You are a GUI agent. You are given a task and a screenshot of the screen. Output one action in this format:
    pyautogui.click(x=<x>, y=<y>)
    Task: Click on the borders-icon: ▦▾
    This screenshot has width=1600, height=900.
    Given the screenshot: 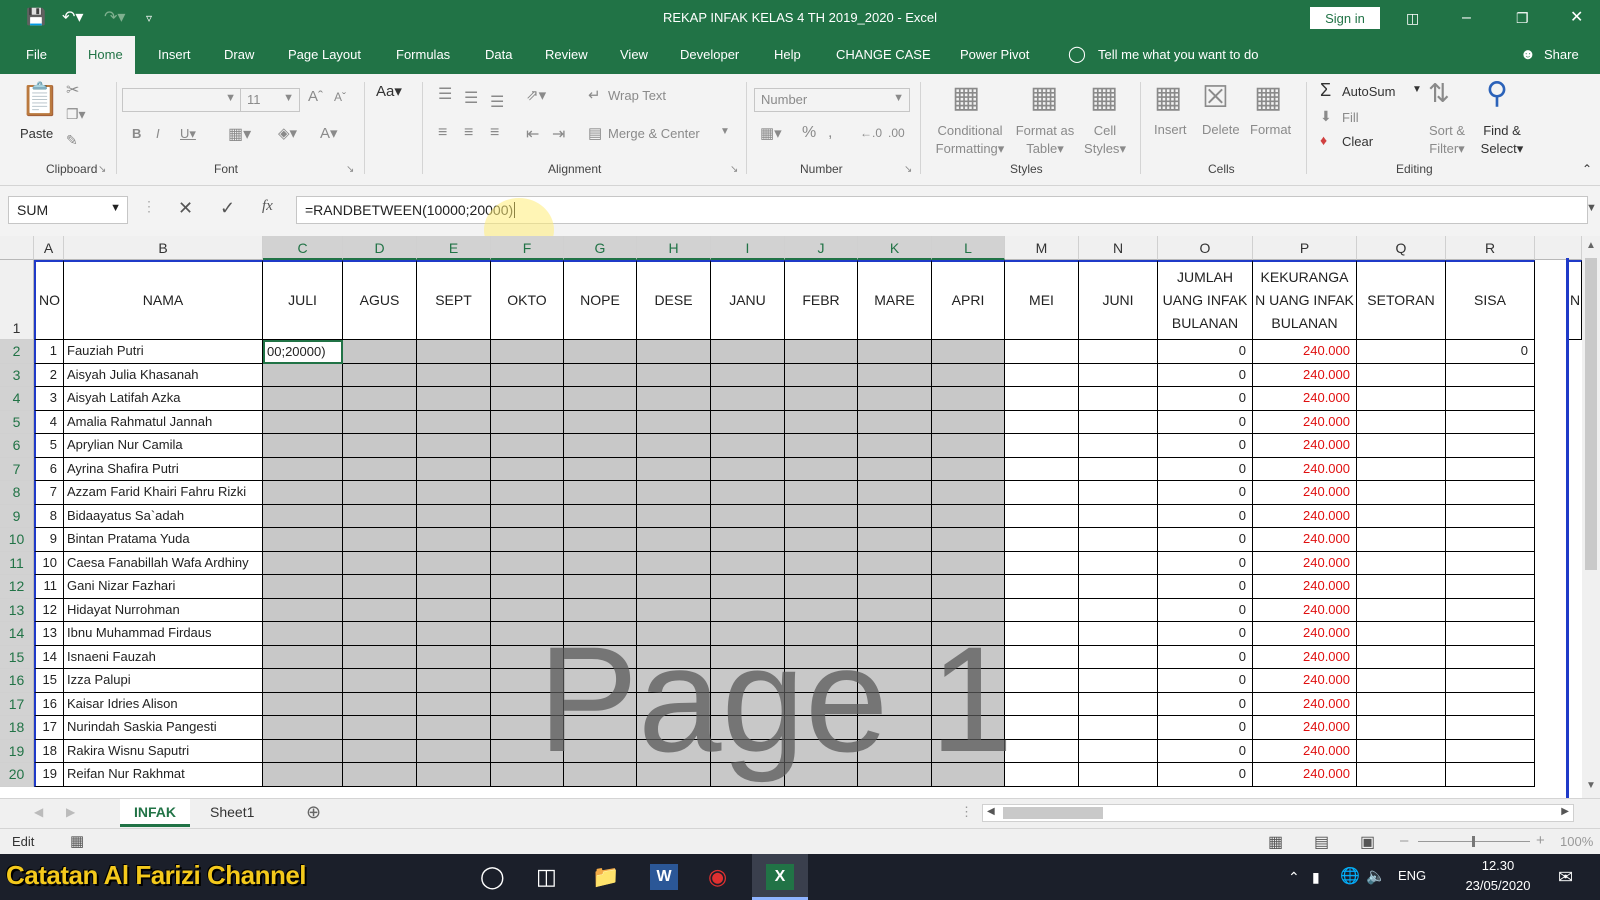 What is the action you would take?
    pyautogui.click(x=239, y=134)
    